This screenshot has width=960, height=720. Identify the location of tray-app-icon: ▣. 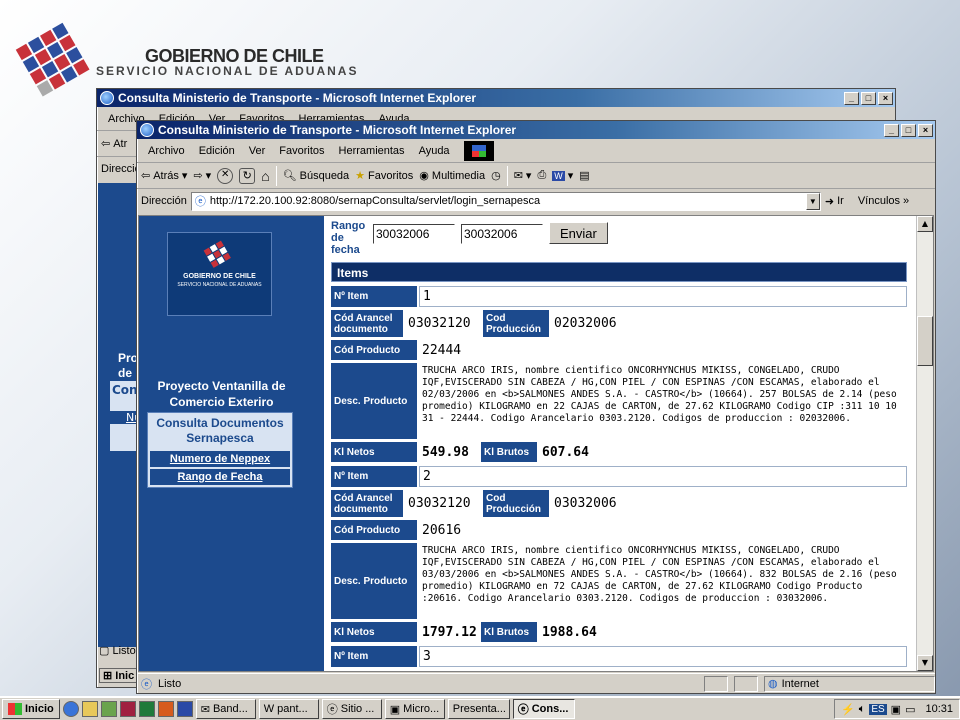
(896, 709).